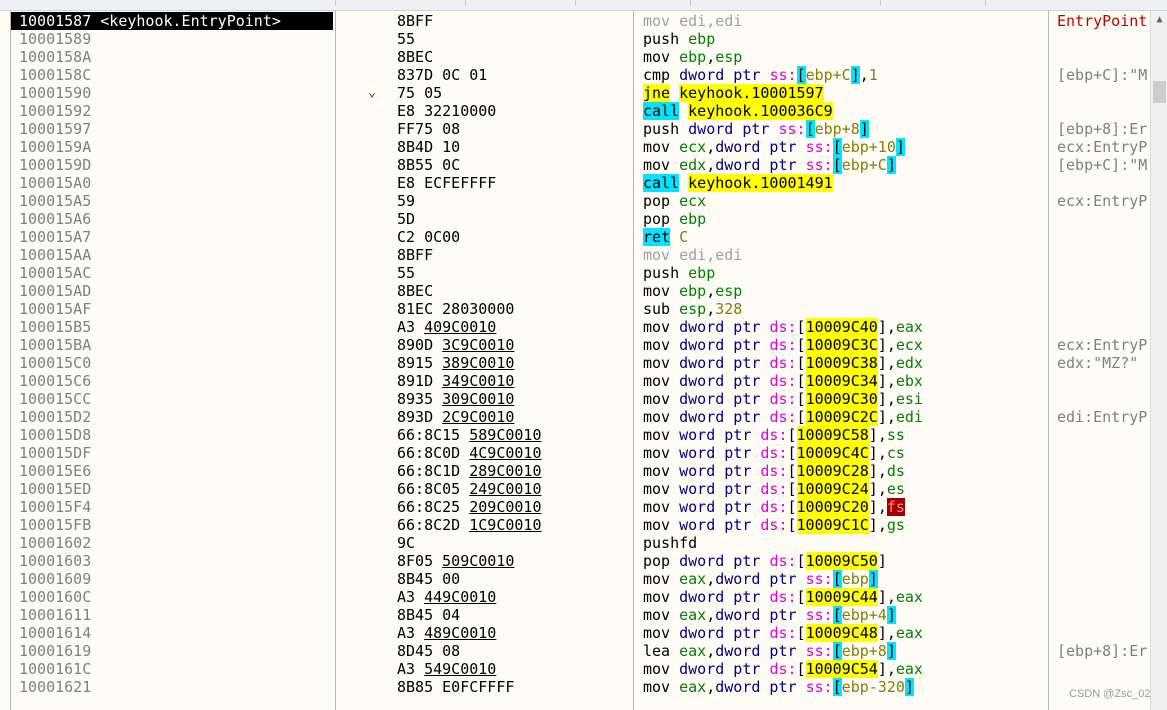 The height and width of the screenshot is (710, 1167). Describe the element at coordinates (575, 291) in the screenshot. I see `instruction-row: 100015AD 8BEC mov ebp,esp` at that location.